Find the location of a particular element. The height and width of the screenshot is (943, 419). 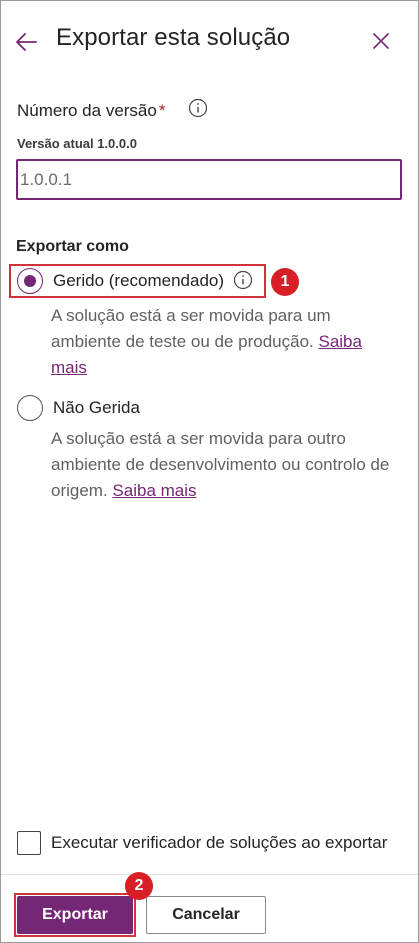

required-star: * is located at coordinates (162, 110).